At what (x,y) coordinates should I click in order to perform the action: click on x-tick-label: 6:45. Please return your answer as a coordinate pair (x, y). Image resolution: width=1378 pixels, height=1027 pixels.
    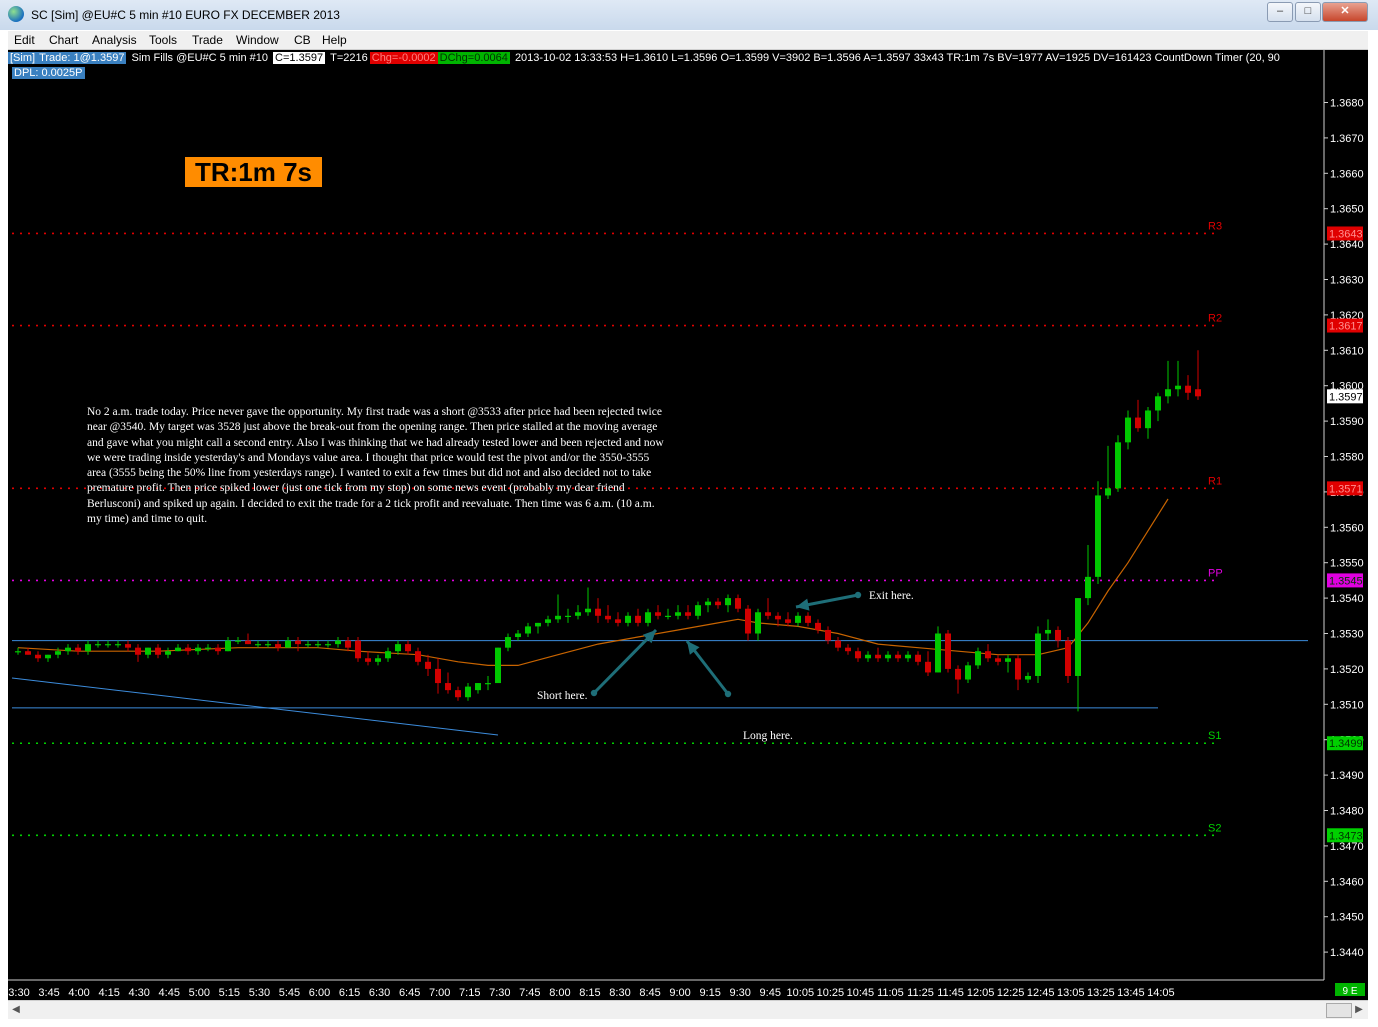
    Looking at the image, I should click on (409, 993).